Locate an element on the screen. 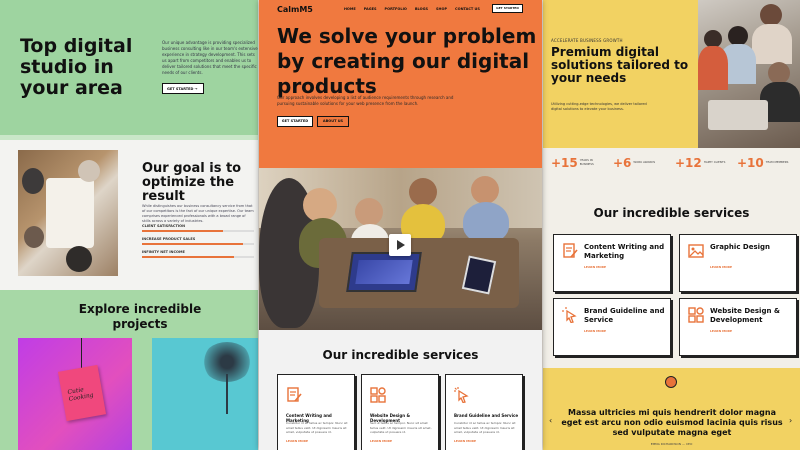 The height and width of the screenshot is (450, 800). nav-portfolio: PORTFOLIO is located at coordinates (396, 9).